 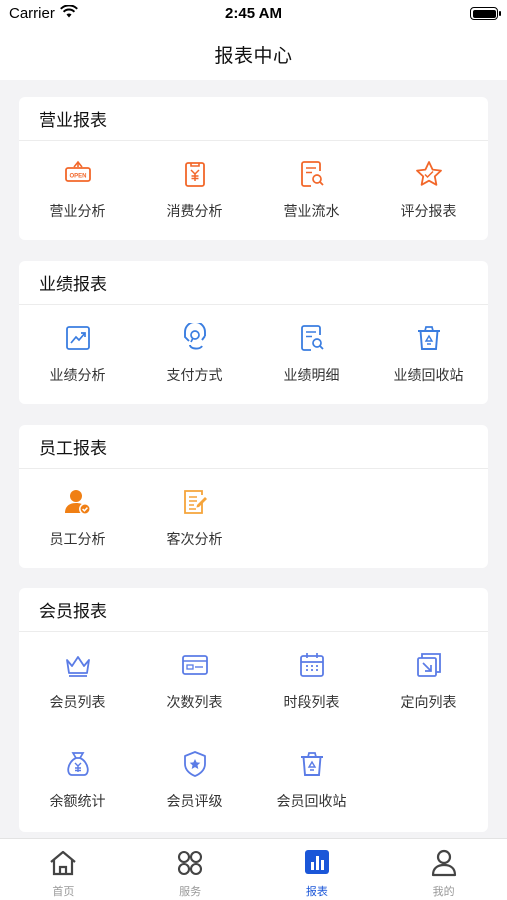 What do you see at coordinates (77, 780) in the screenshot?
I see `balance-statistics-button: 余额统计` at bounding box center [77, 780].